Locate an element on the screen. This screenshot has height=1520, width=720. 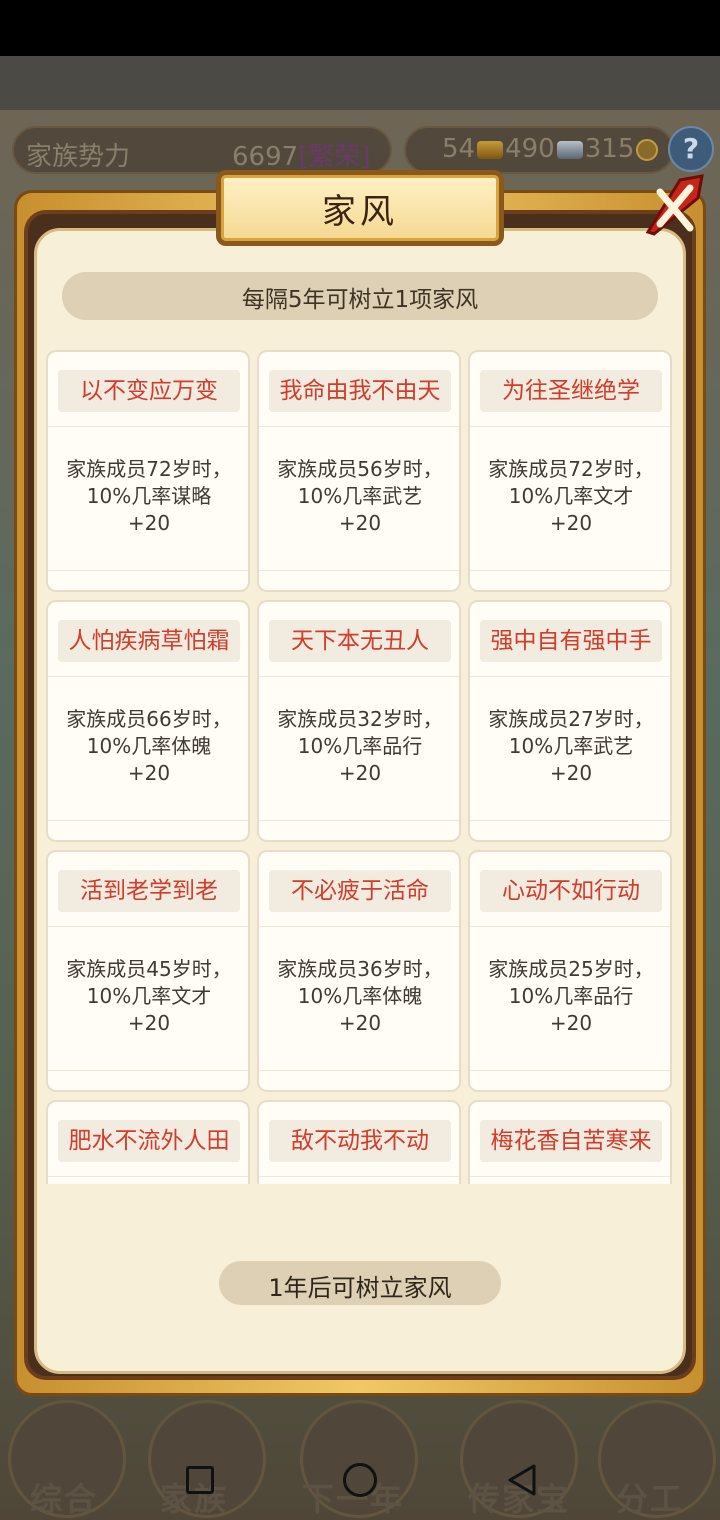
gold-ingot-icon is located at coordinates (490, 149).